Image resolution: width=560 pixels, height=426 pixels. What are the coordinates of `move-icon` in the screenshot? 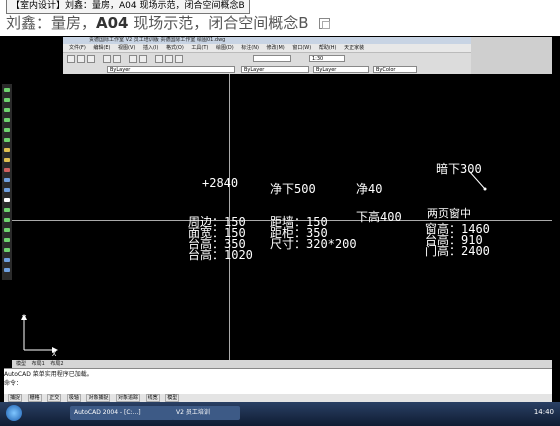 It's located at (7, 240).